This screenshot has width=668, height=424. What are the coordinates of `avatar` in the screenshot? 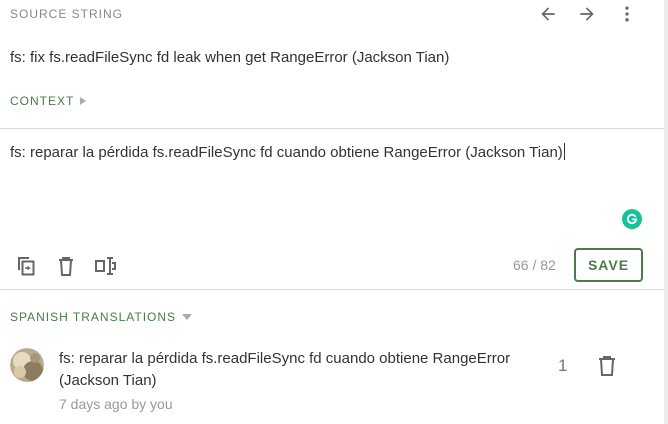 It's located at (27, 365).